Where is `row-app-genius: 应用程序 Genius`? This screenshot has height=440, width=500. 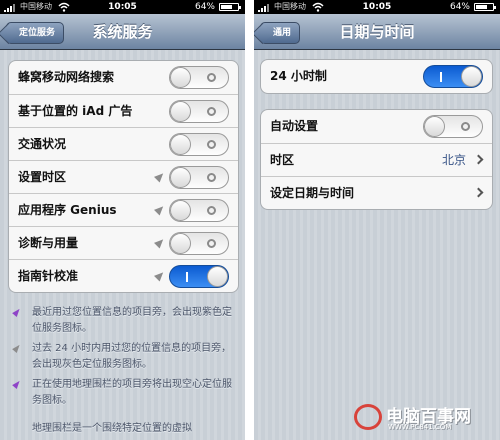 row-app-genius: 应用程序 Genius is located at coordinates (123, 209).